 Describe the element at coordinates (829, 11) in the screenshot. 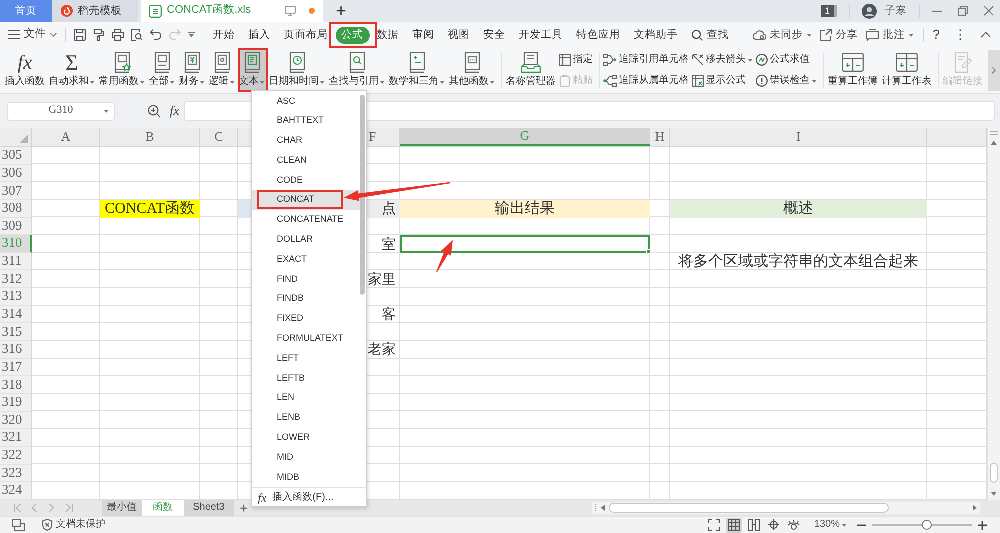

I see `notification-badge: 1` at that location.